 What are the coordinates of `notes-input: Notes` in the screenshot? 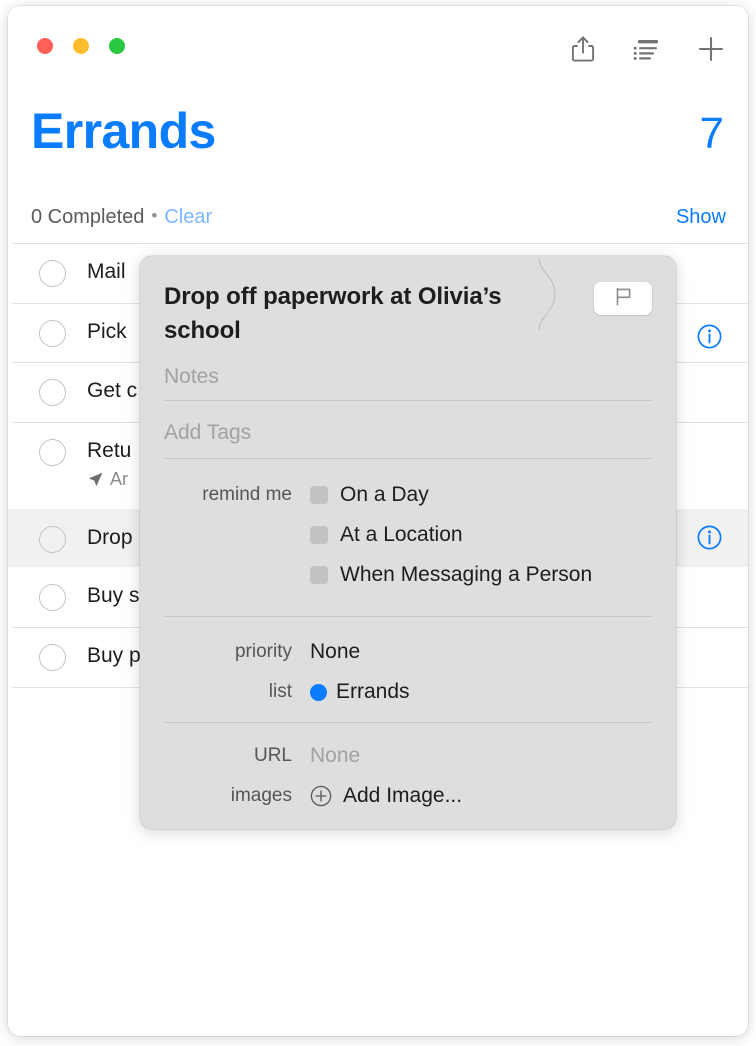 It's located at (408, 377).